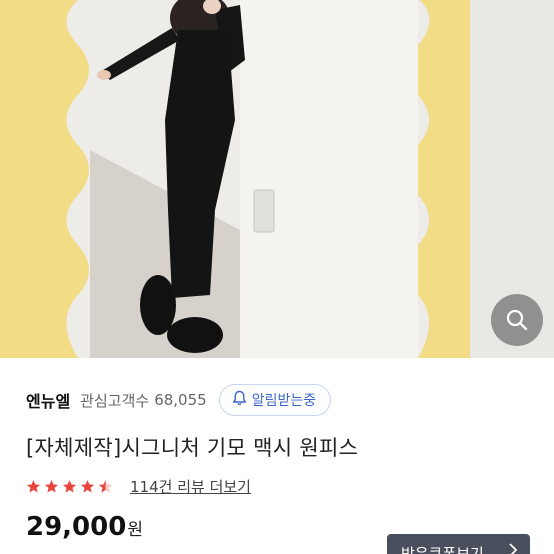  I want to click on star-rating, so click(71, 486).